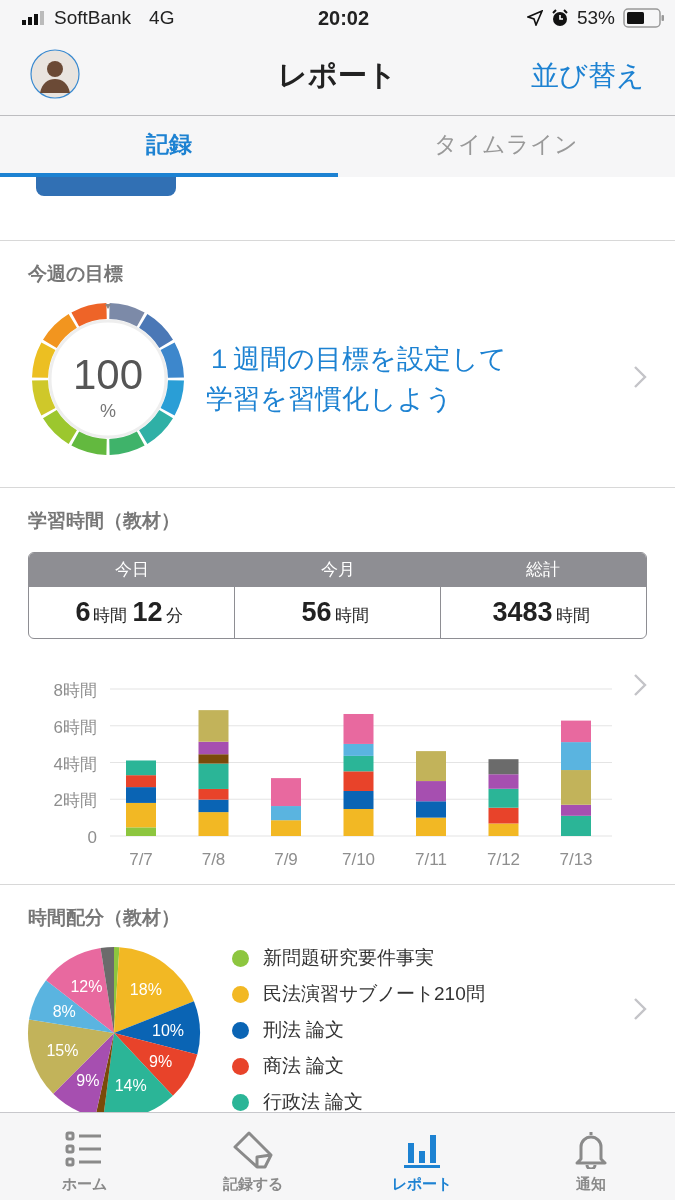 The height and width of the screenshot is (1200, 675). What do you see at coordinates (75, 727) in the screenshot?
I see `y-axis-label: 6時間` at bounding box center [75, 727].